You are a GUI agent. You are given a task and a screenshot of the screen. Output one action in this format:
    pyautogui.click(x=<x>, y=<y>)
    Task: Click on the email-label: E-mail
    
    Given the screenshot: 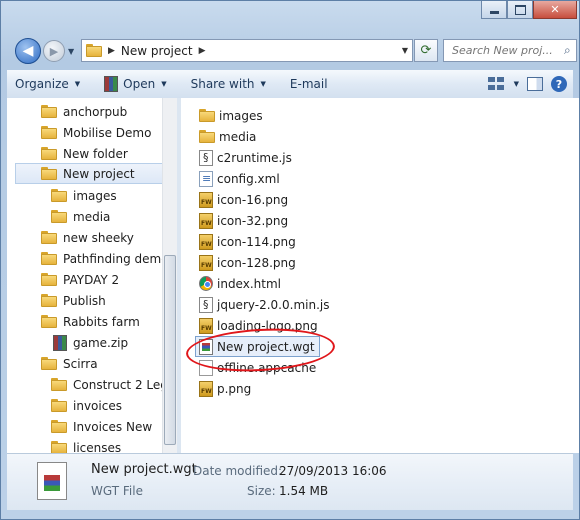 What is the action you would take?
    pyautogui.click(x=308, y=84)
    